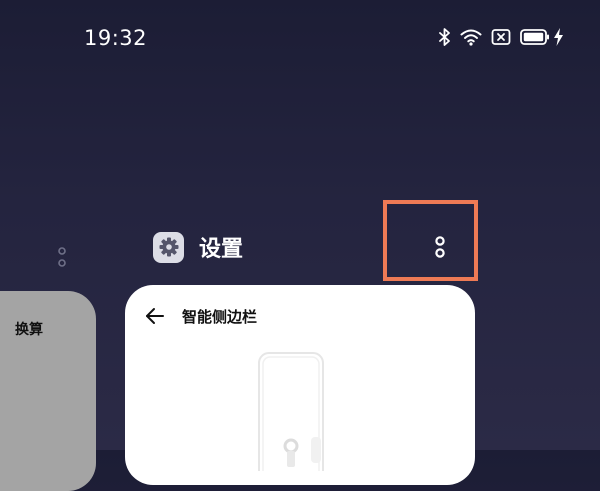  Describe the element at coordinates (471, 37) in the screenshot. I see `wifi-icon` at that location.